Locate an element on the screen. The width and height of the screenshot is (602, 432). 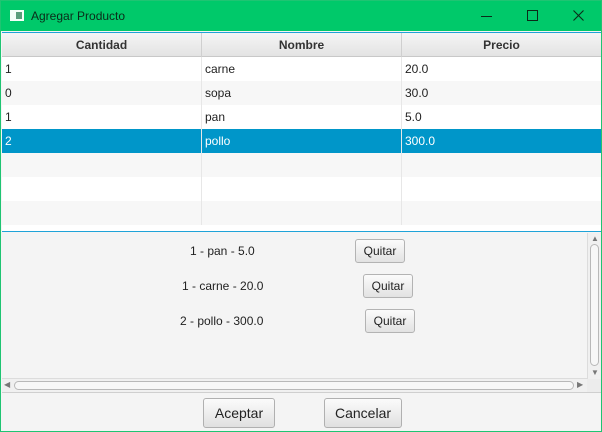
cell-precio: 5.0 is located at coordinates (413, 117).